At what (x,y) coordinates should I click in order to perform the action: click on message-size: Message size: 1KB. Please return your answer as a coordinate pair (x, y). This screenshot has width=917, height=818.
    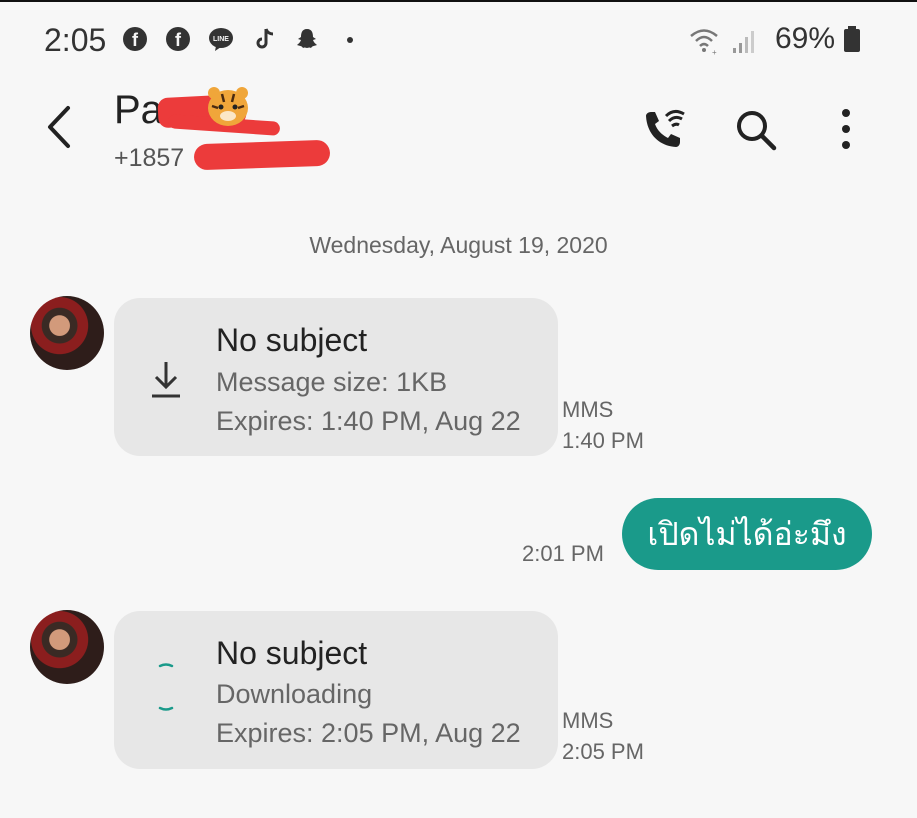
    Looking at the image, I should click on (332, 382).